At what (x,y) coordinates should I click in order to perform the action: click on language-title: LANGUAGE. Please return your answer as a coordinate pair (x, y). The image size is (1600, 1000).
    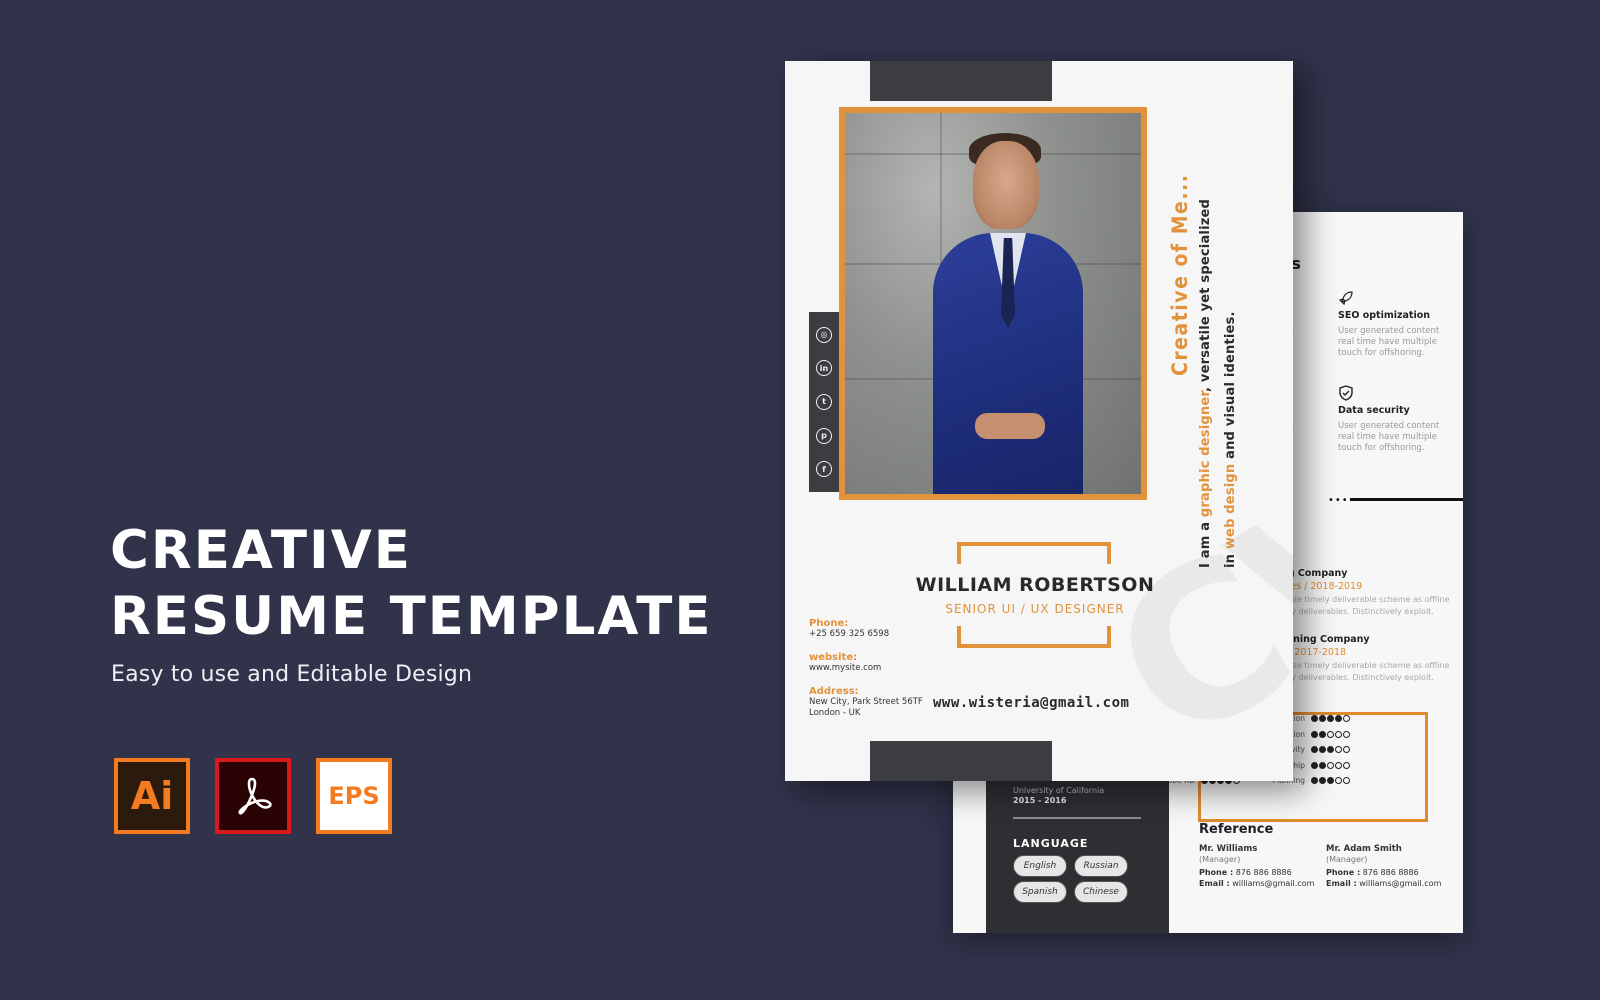
    Looking at the image, I should click on (1051, 843).